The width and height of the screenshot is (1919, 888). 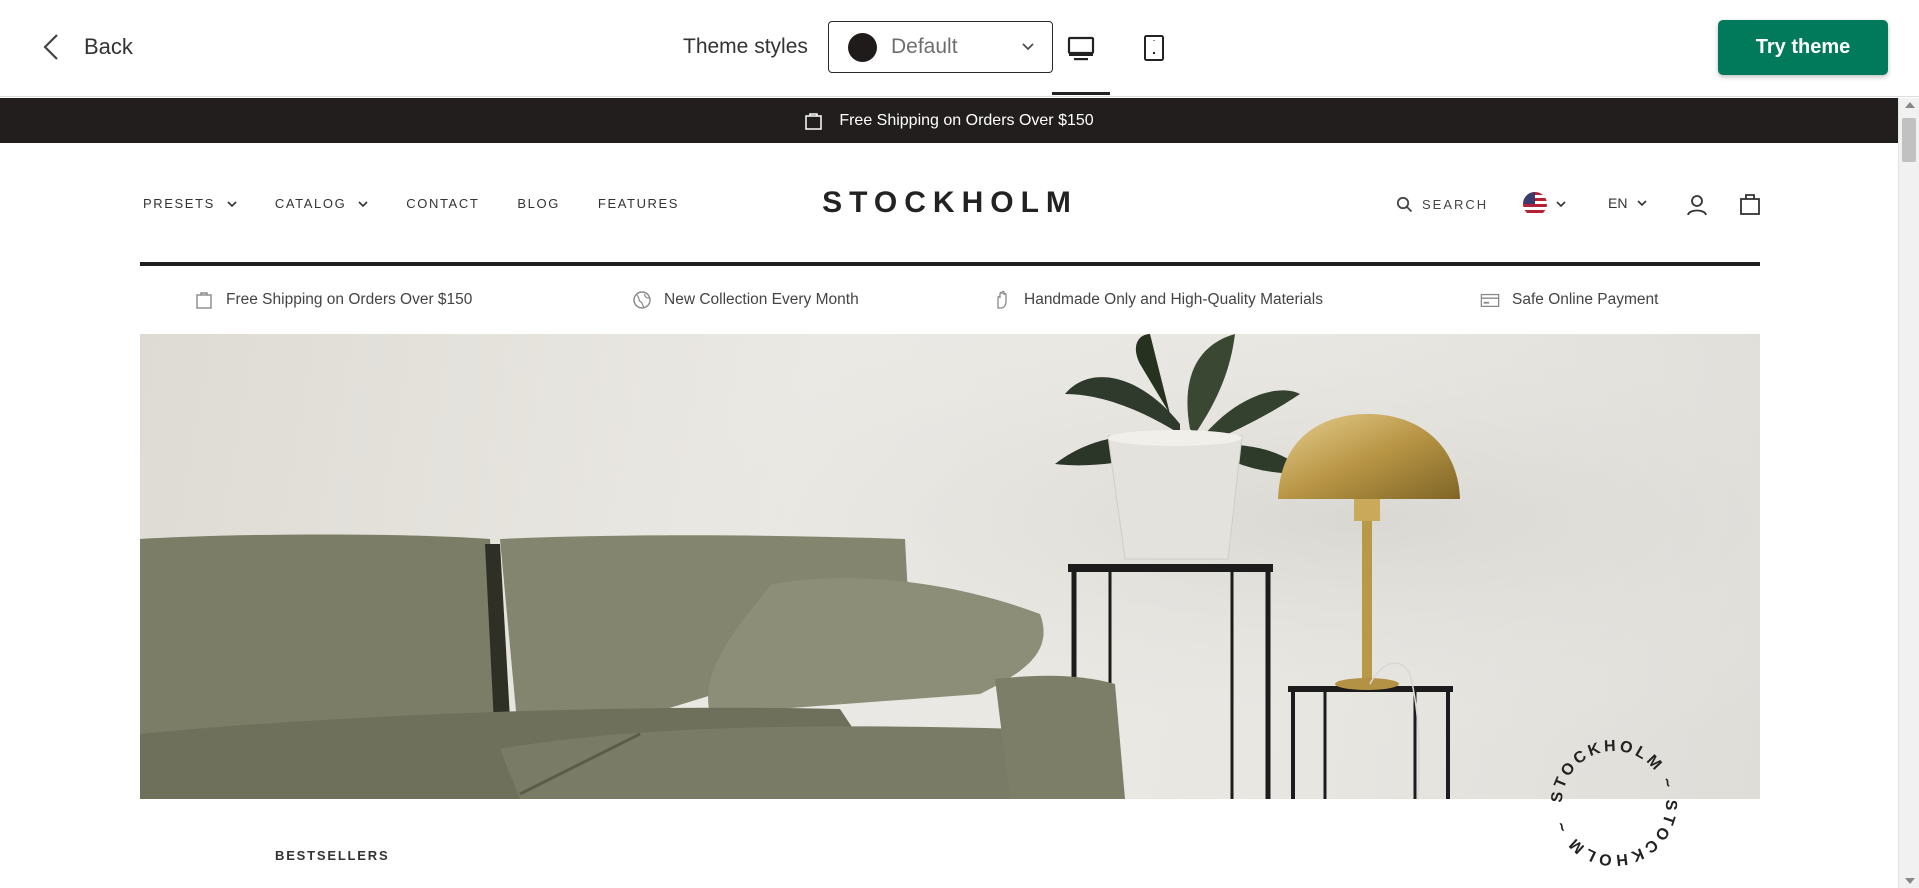 I want to click on nav-item-features: FEATURES, so click(x=638, y=203).